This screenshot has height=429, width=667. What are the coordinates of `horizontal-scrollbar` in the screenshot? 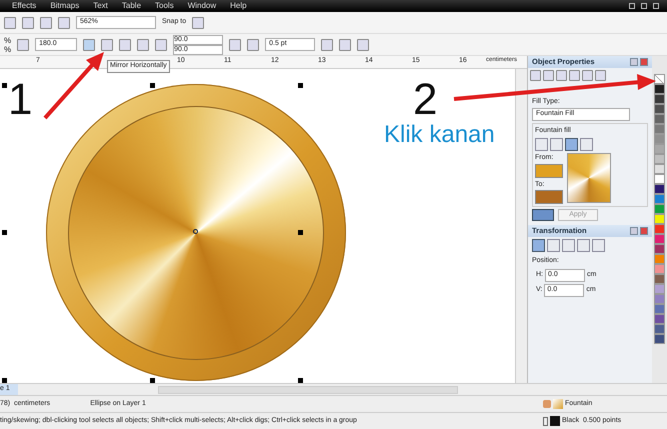 It's located at (308, 390).